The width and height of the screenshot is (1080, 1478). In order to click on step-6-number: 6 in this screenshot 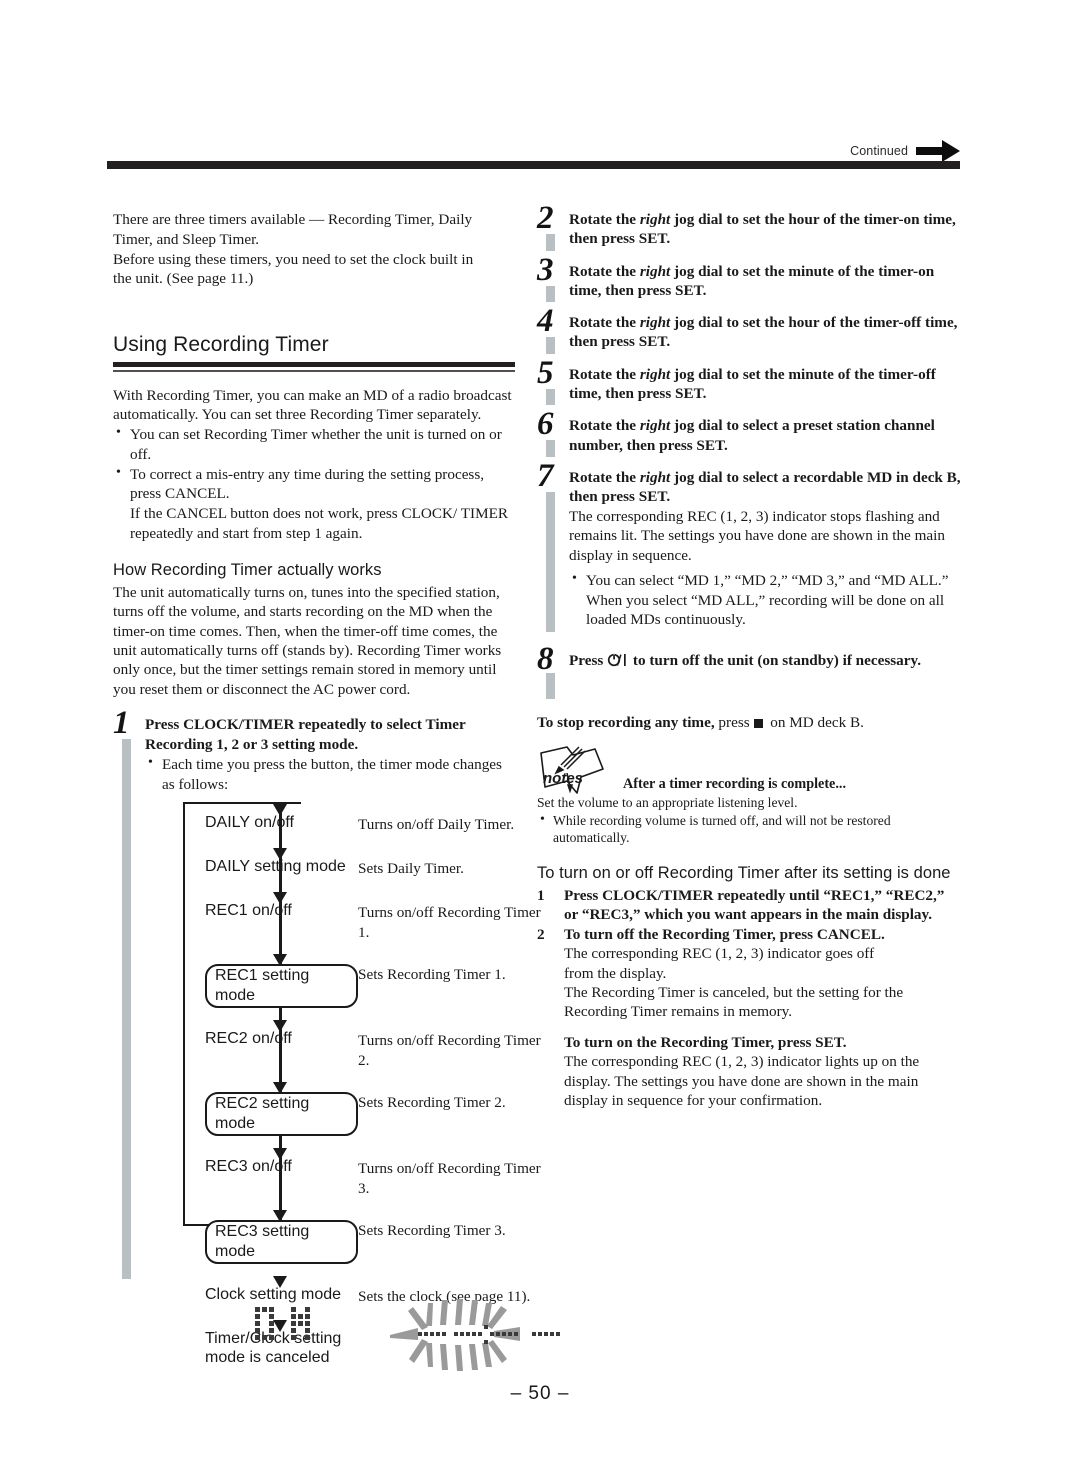, I will do `click(545, 424)`.